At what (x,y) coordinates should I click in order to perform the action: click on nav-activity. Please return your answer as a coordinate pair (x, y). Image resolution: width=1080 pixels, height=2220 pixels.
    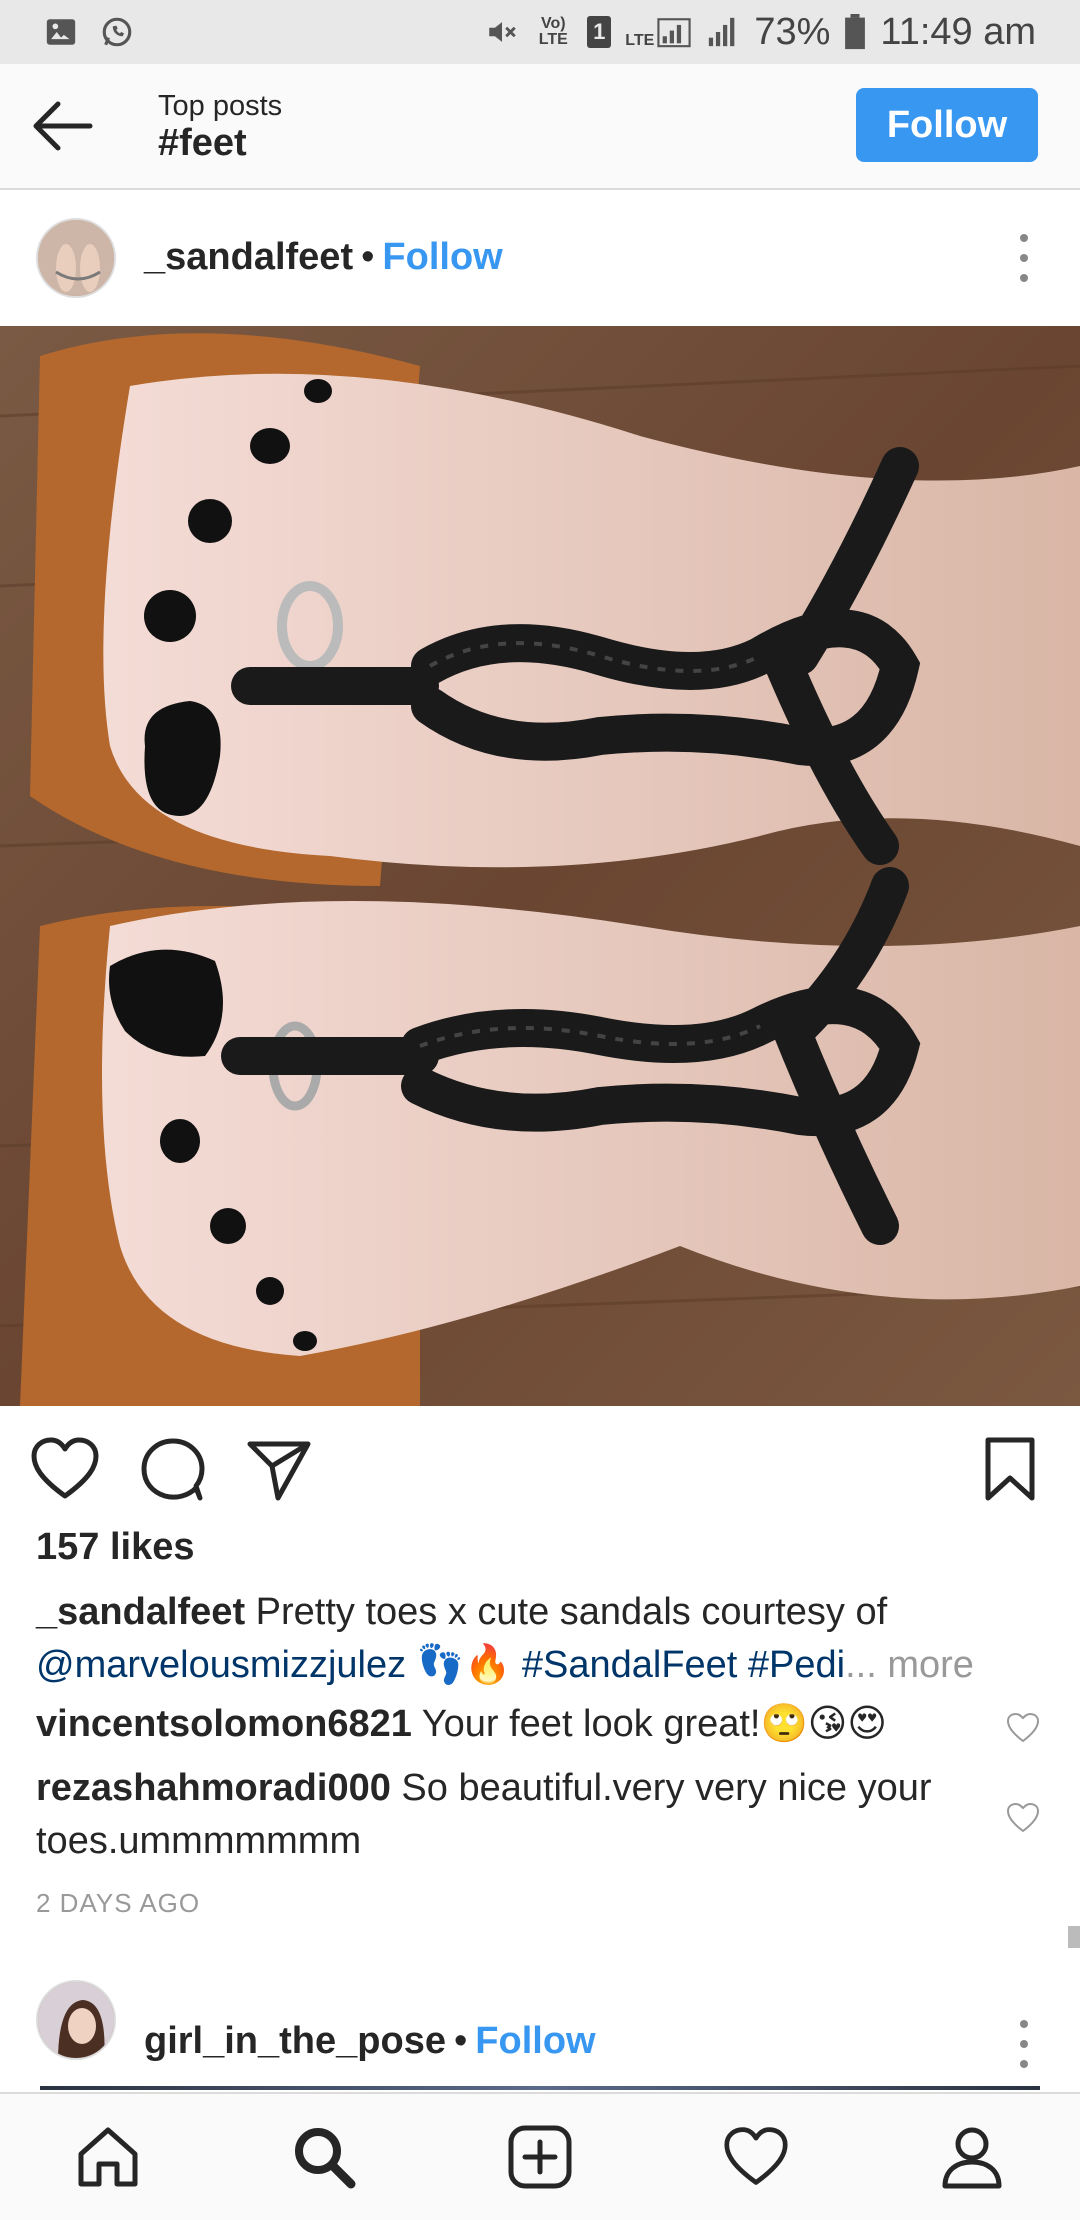
    Looking at the image, I should click on (756, 2157).